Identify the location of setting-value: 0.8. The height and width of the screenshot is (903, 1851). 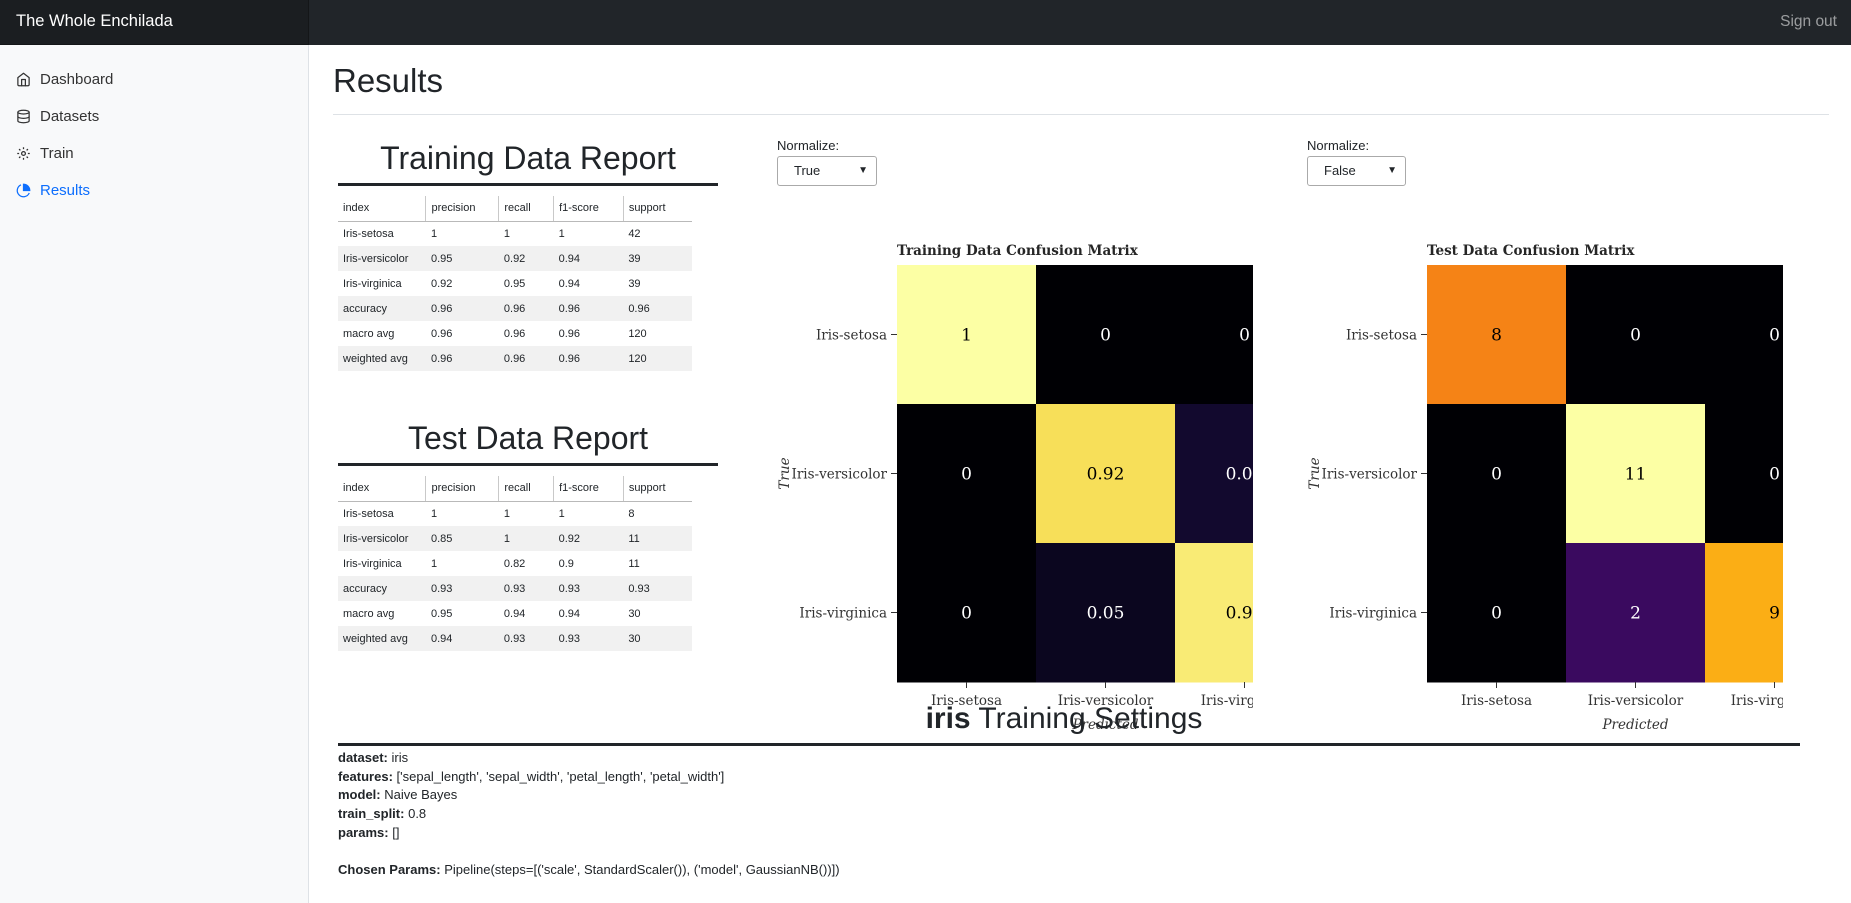
(417, 814).